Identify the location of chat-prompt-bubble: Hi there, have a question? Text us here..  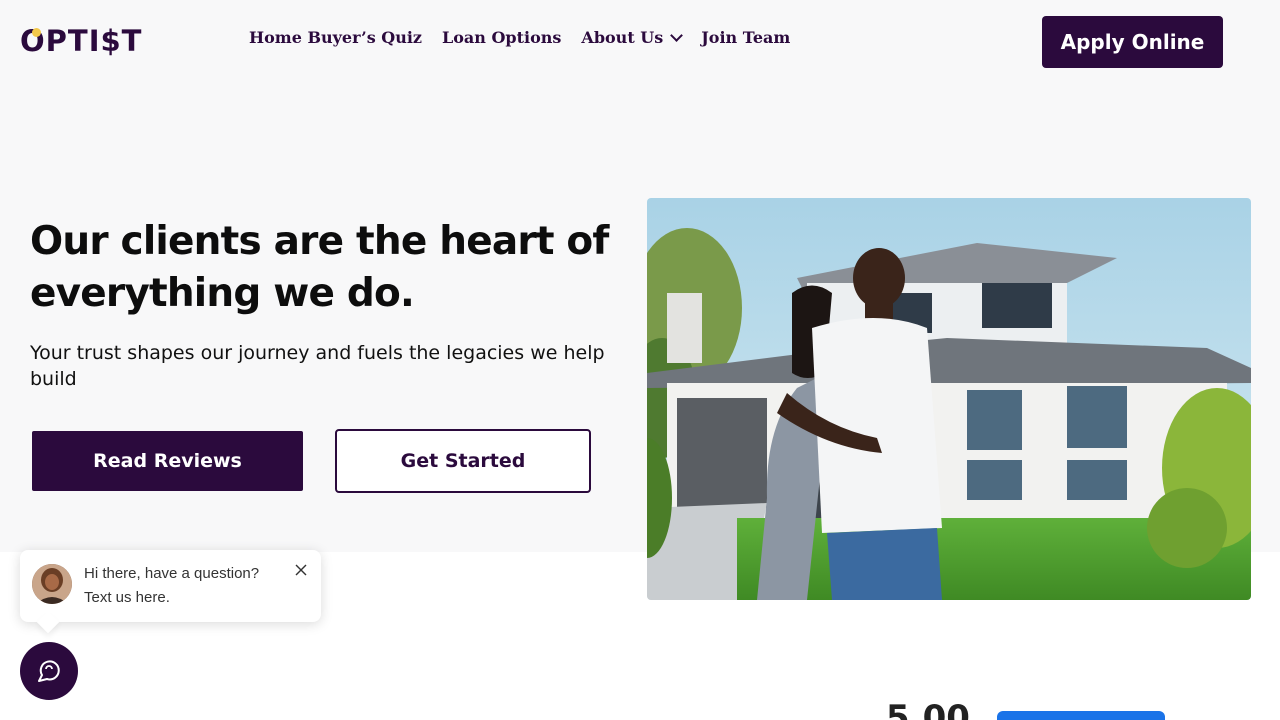
(170, 586).